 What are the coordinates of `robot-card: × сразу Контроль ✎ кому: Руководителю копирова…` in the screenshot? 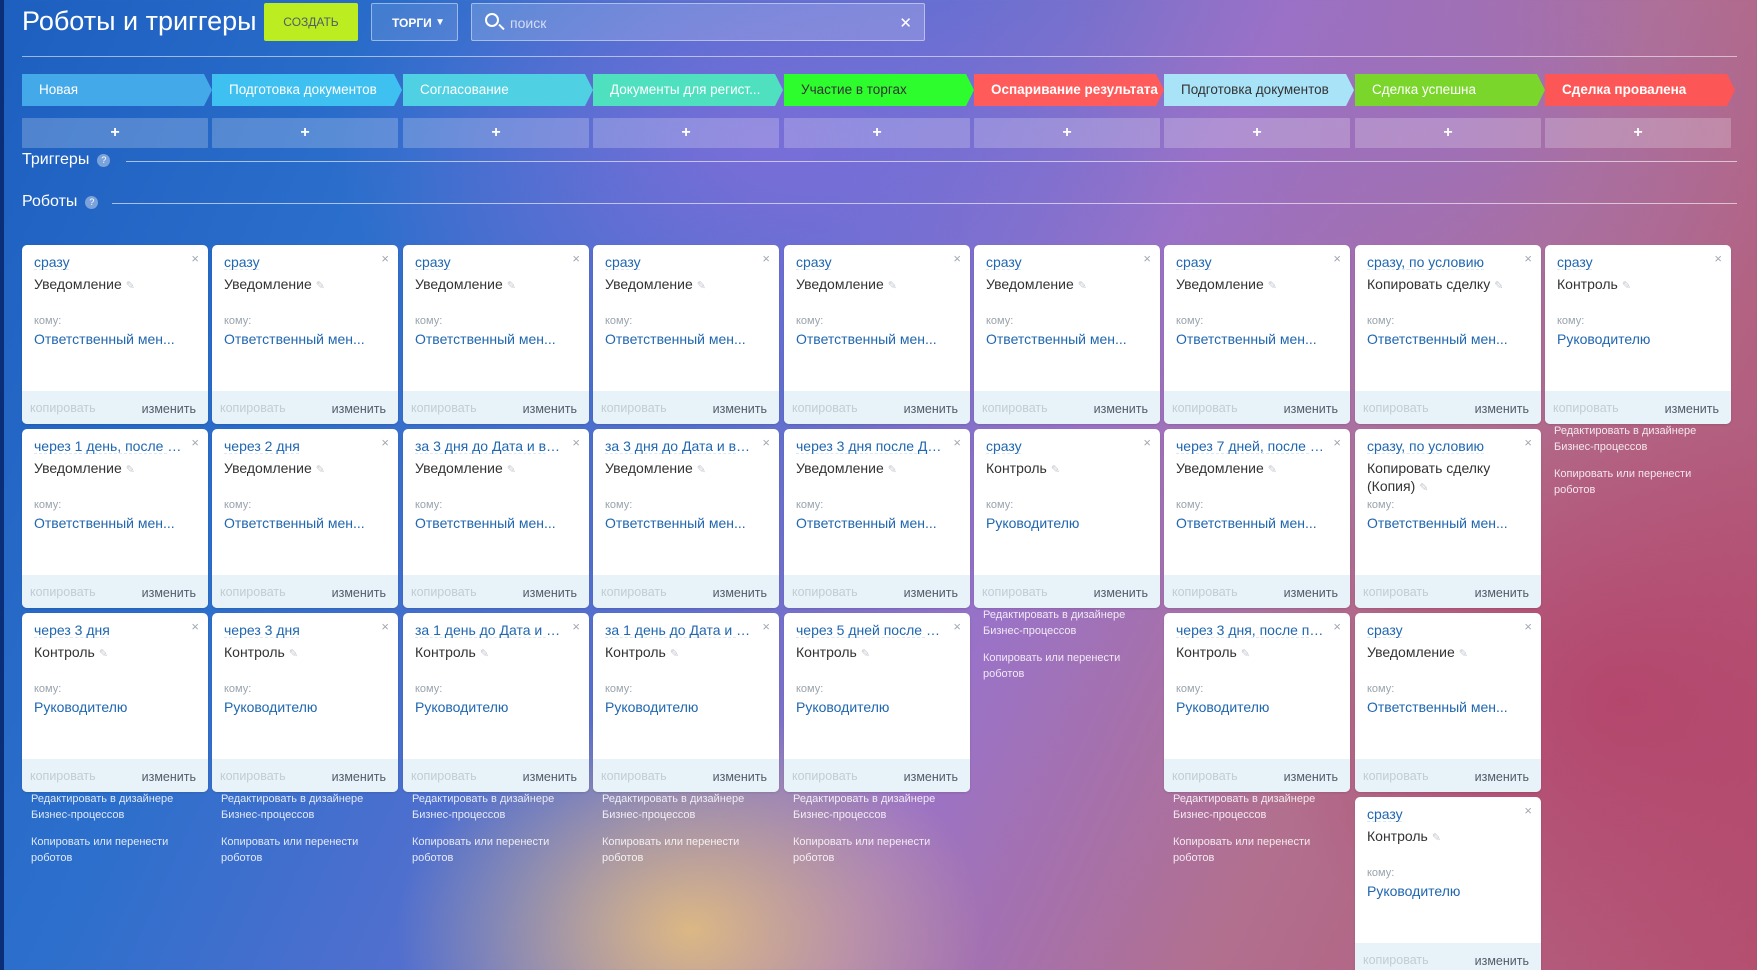 It's located at (1067, 518).